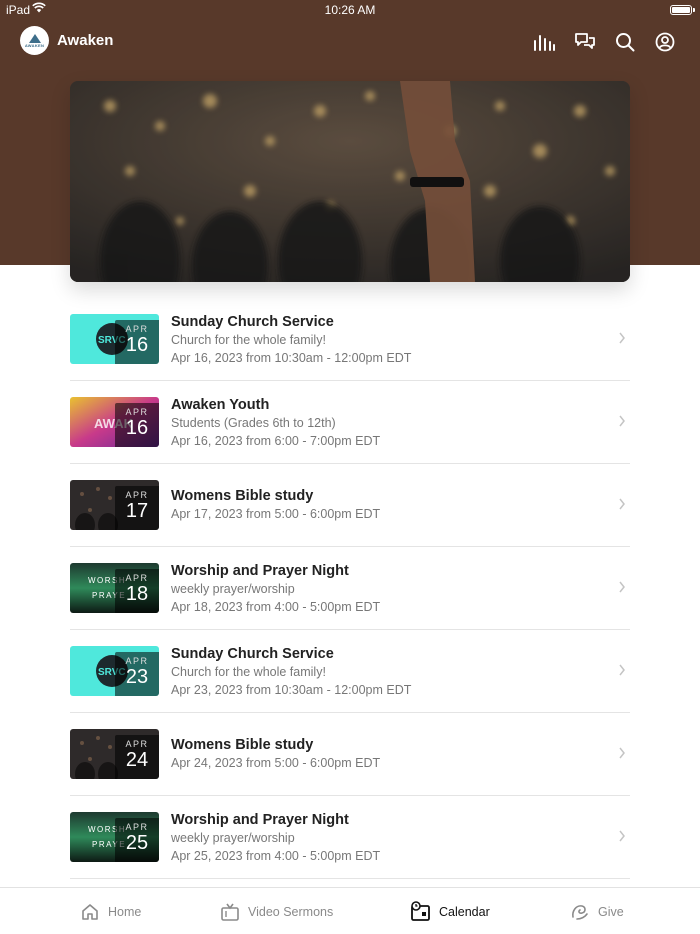  What do you see at coordinates (137, 843) in the screenshot?
I see `event-day: 25` at bounding box center [137, 843].